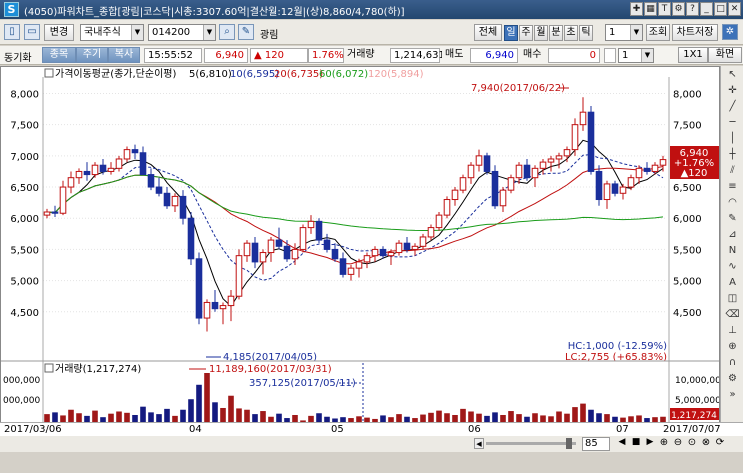 Image resolution: width=743 pixels, height=473 pixels. I want to click on chart-count-select: 1 ▼, so click(636, 55).